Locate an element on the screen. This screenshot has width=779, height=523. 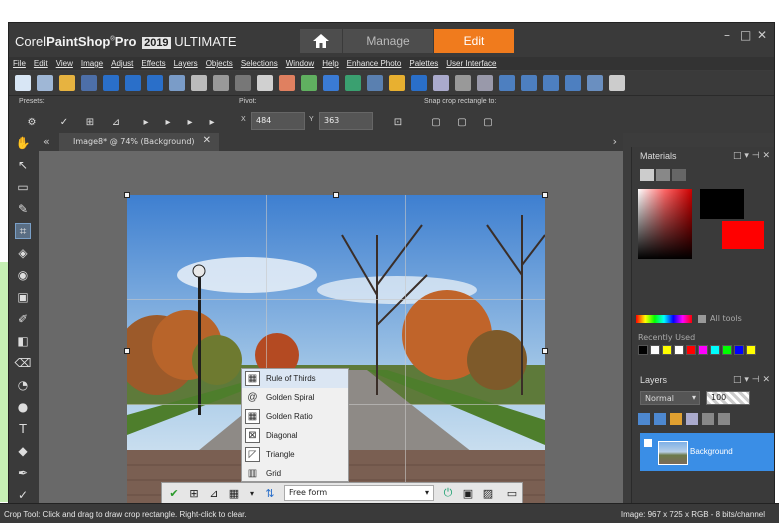
paste-icon is located at coordinates (265, 83).